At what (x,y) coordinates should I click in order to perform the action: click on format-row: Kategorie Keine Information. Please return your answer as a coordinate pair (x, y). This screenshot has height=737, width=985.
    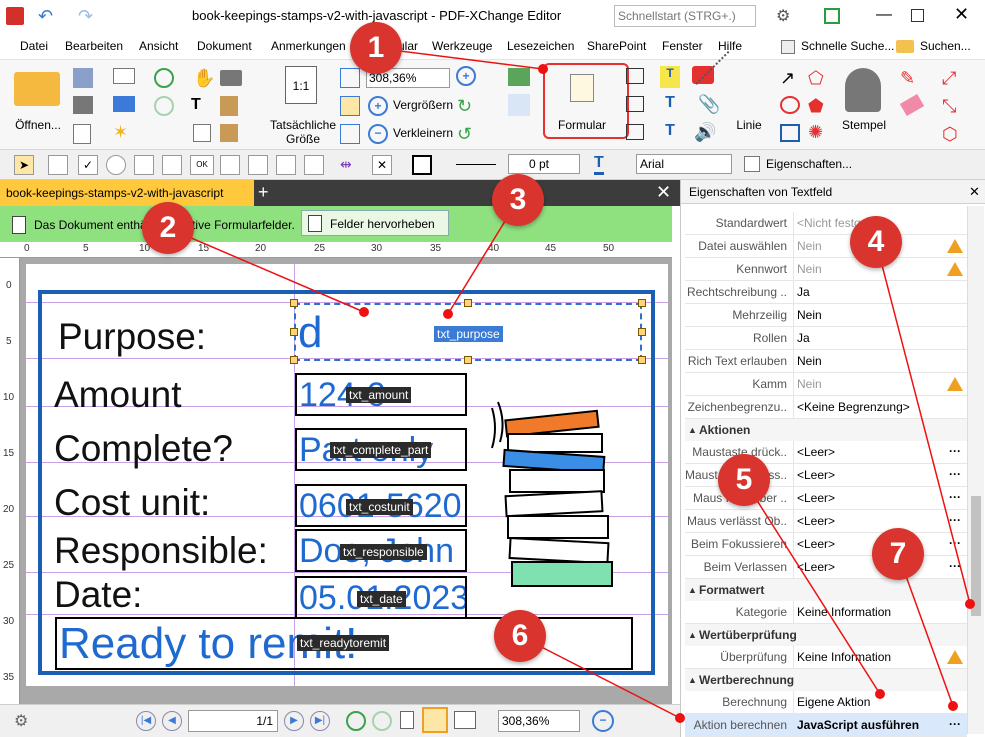
    Looking at the image, I should click on (826, 612).